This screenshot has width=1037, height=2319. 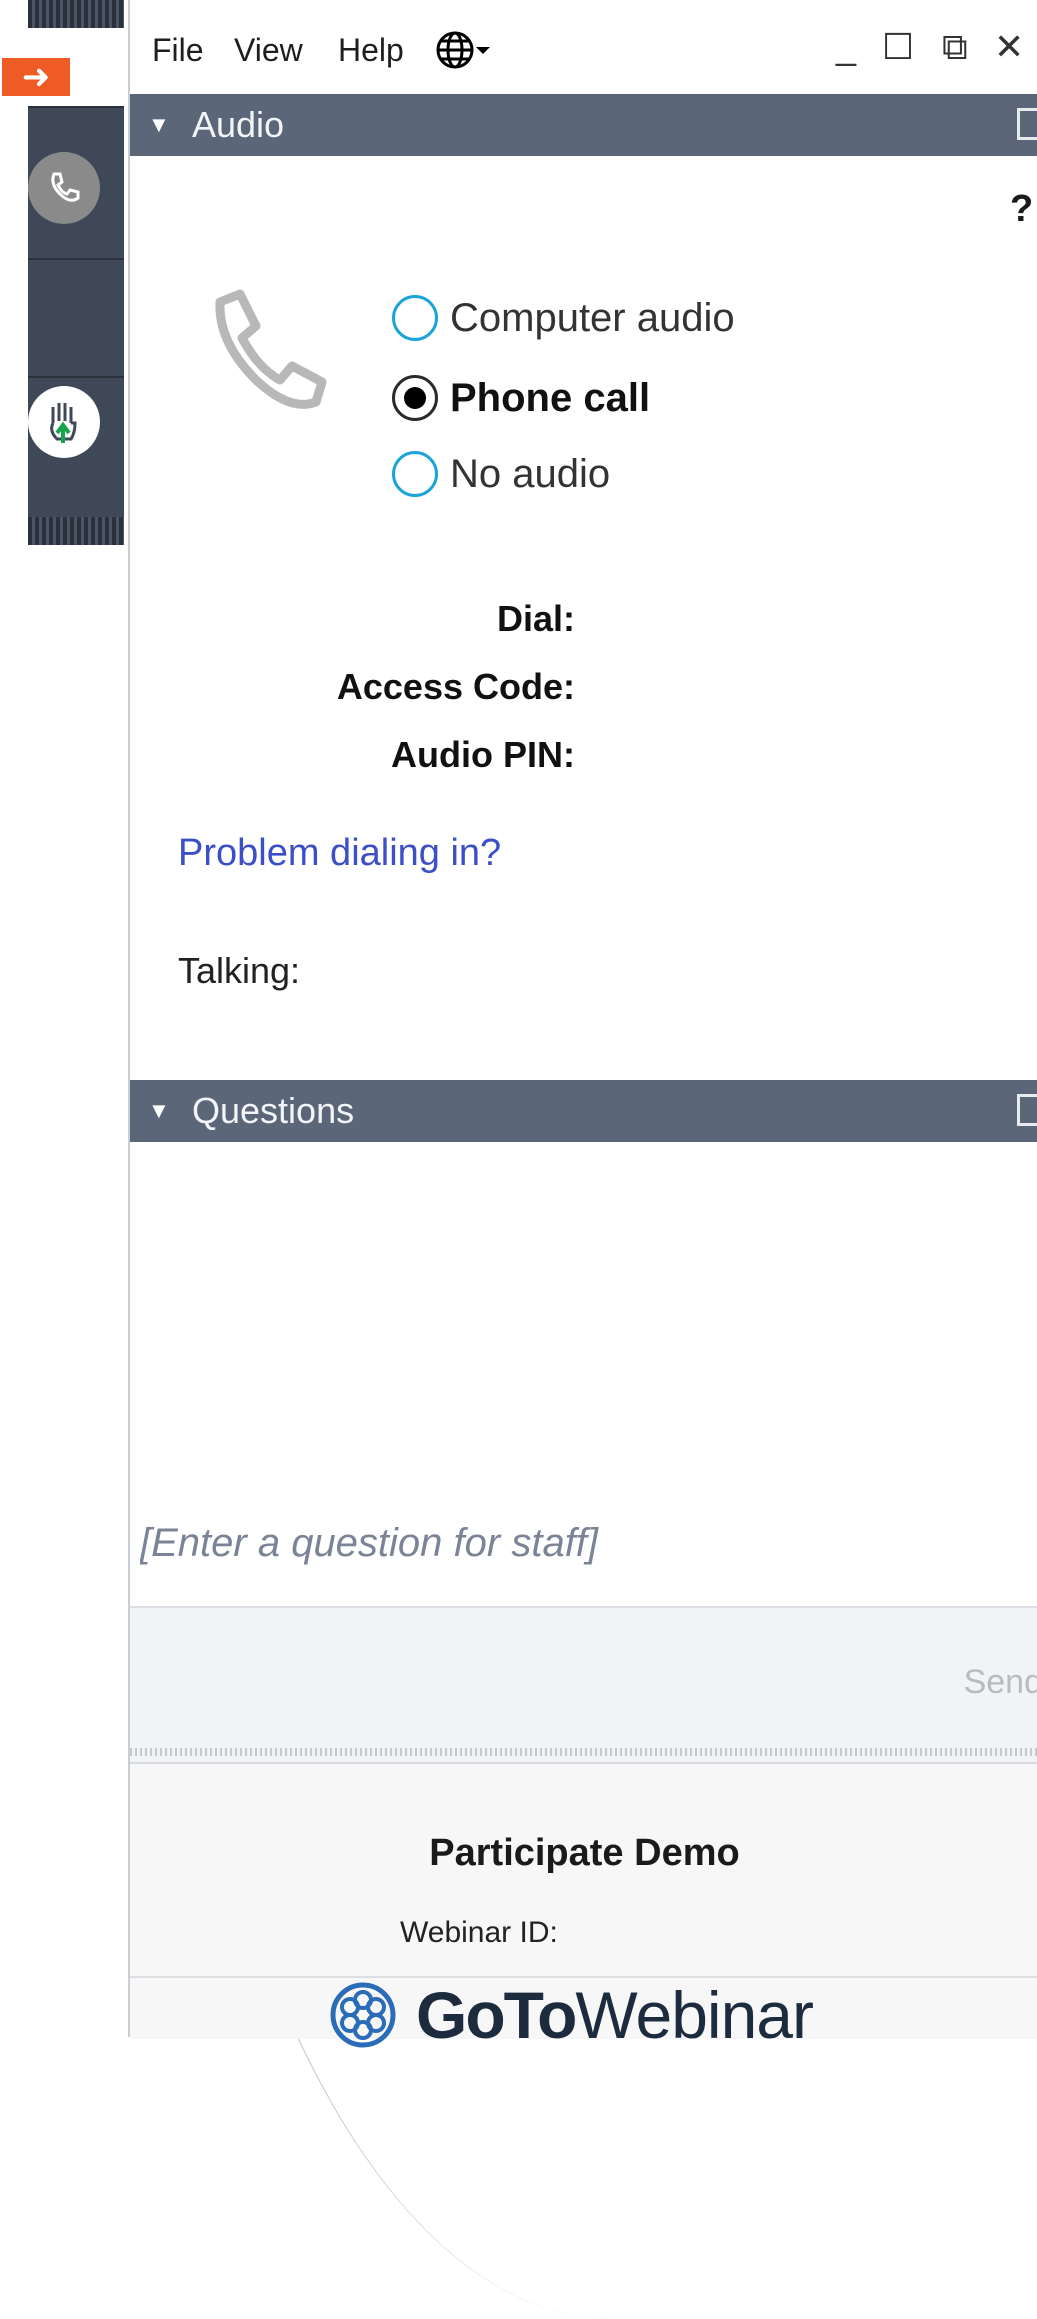 I want to click on radio-label: Computer audio, so click(x=592, y=317).